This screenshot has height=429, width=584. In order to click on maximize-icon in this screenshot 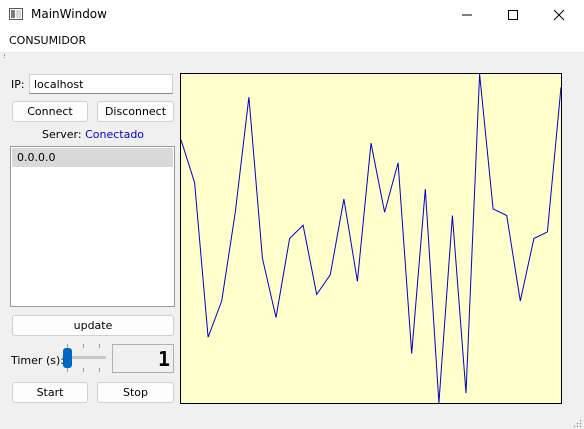, I will do `click(513, 15)`.